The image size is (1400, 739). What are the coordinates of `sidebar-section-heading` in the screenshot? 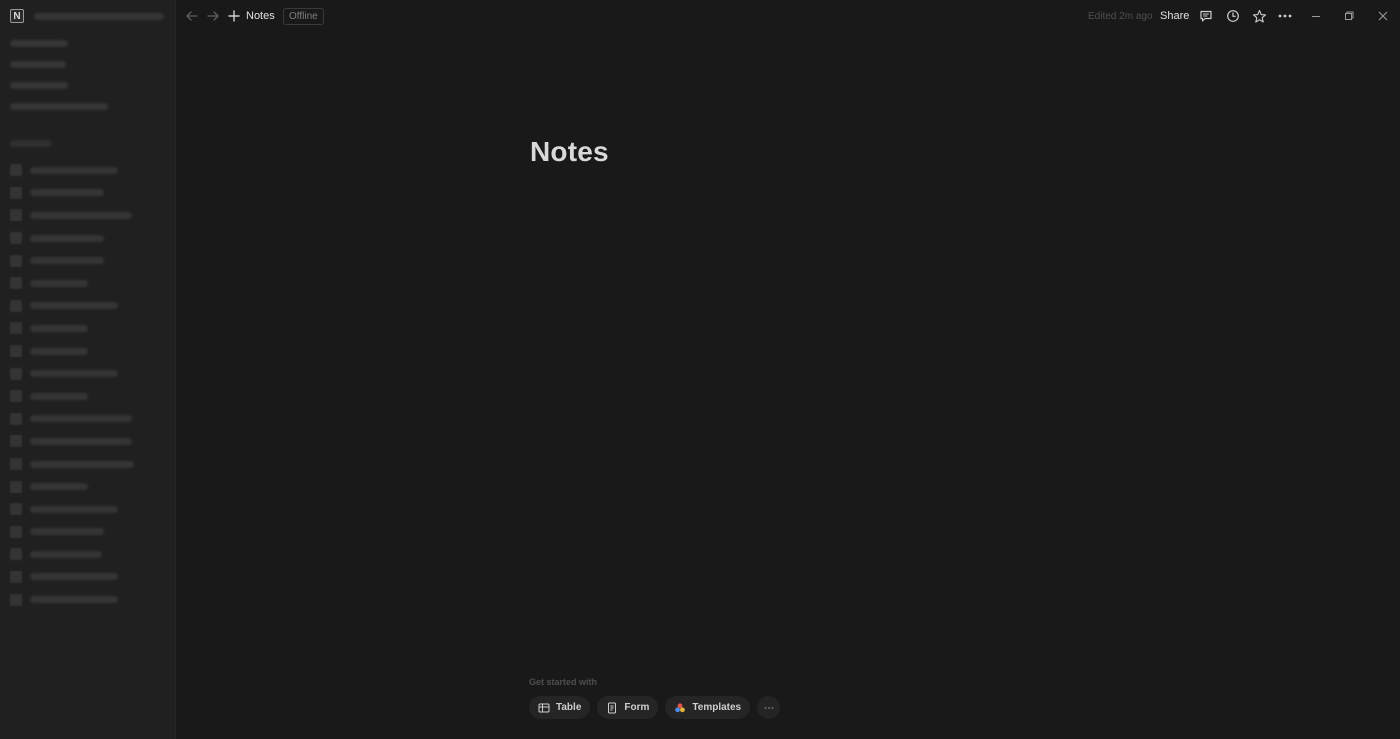 It's located at (31, 143).